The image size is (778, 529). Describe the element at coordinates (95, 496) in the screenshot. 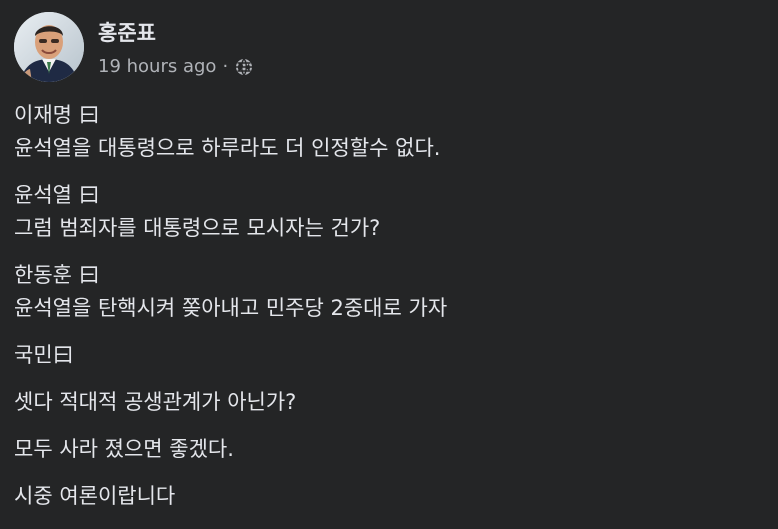

I see `text-line: 시중 여론이랍니다` at that location.